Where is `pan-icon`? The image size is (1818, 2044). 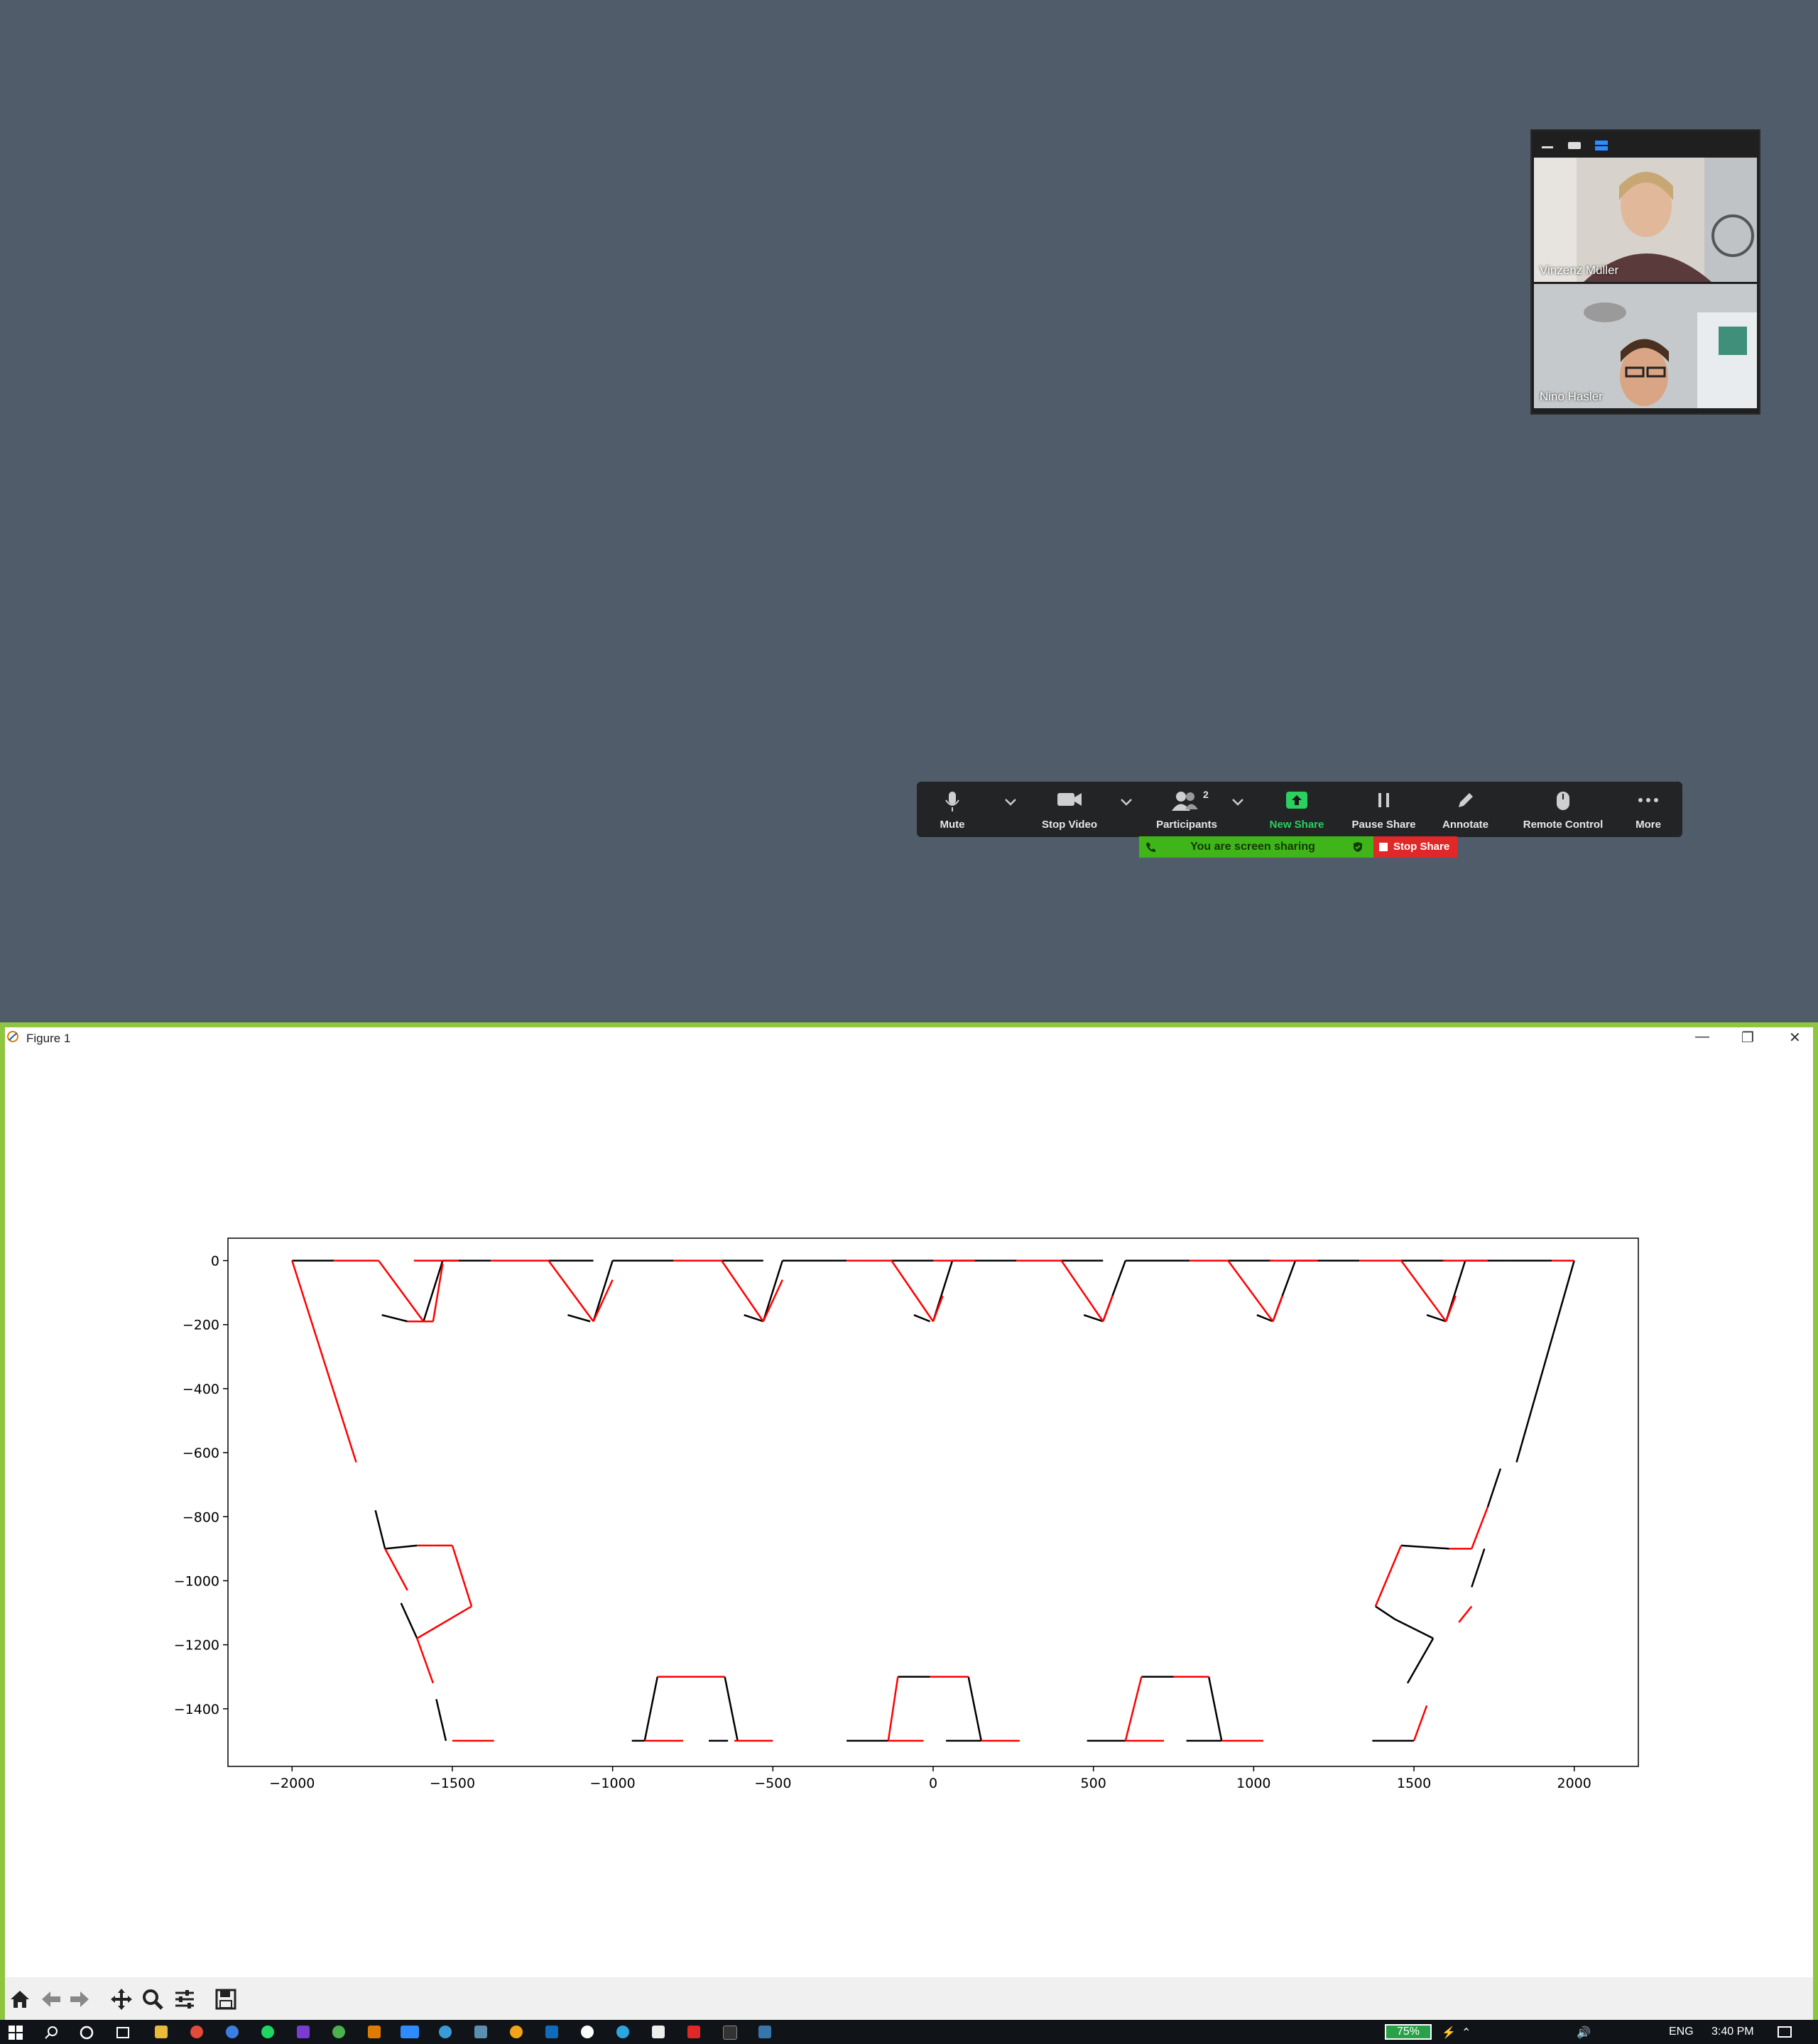 pan-icon is located at coordinates (122, 1999).